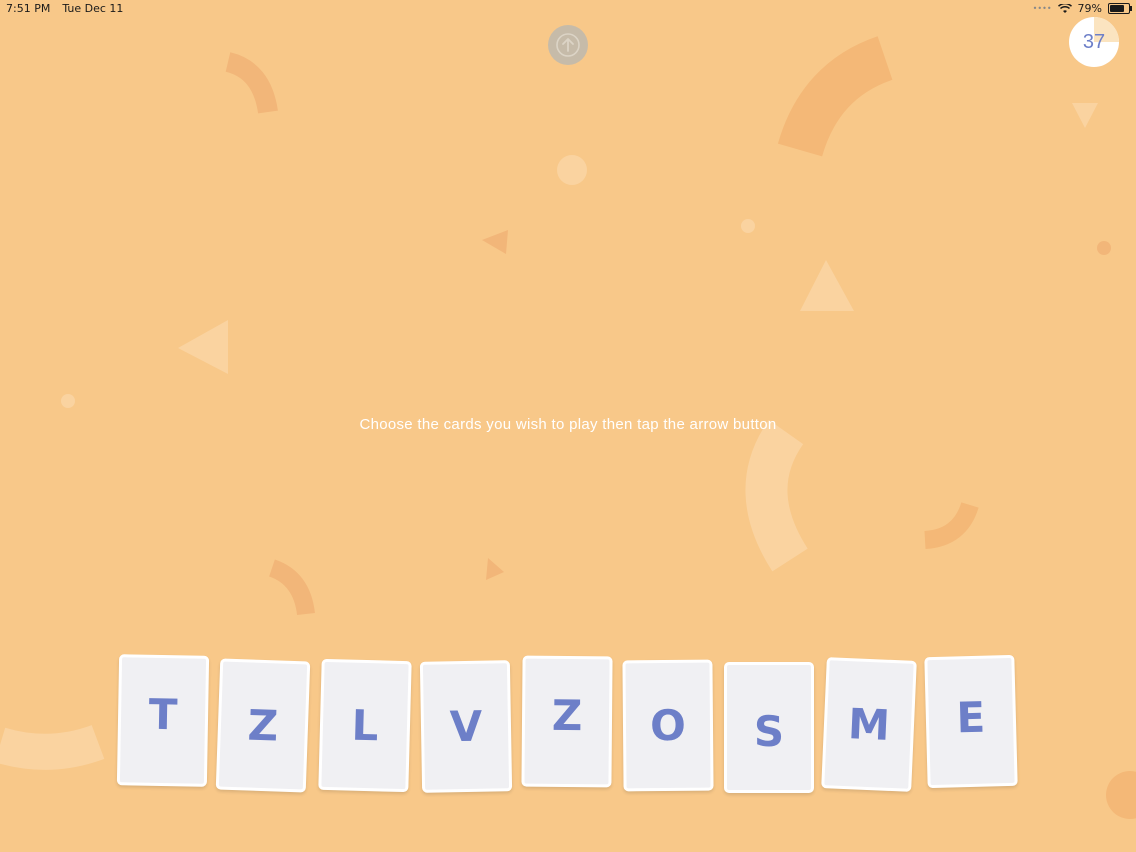  What do you see at coordinates (970, 717) in the screenshot?
I see `card-letter: E` at bounding box center [970, 717].